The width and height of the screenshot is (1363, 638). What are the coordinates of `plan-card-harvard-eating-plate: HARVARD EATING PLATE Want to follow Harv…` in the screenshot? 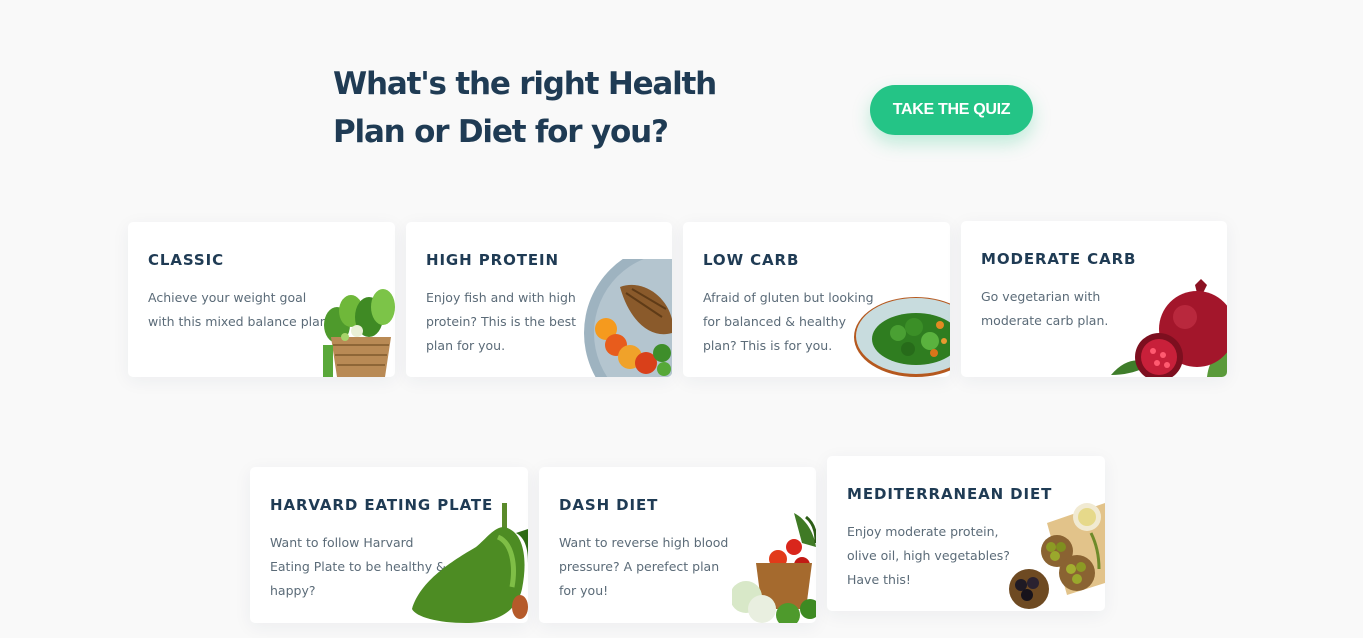 It's located at (389, 545).